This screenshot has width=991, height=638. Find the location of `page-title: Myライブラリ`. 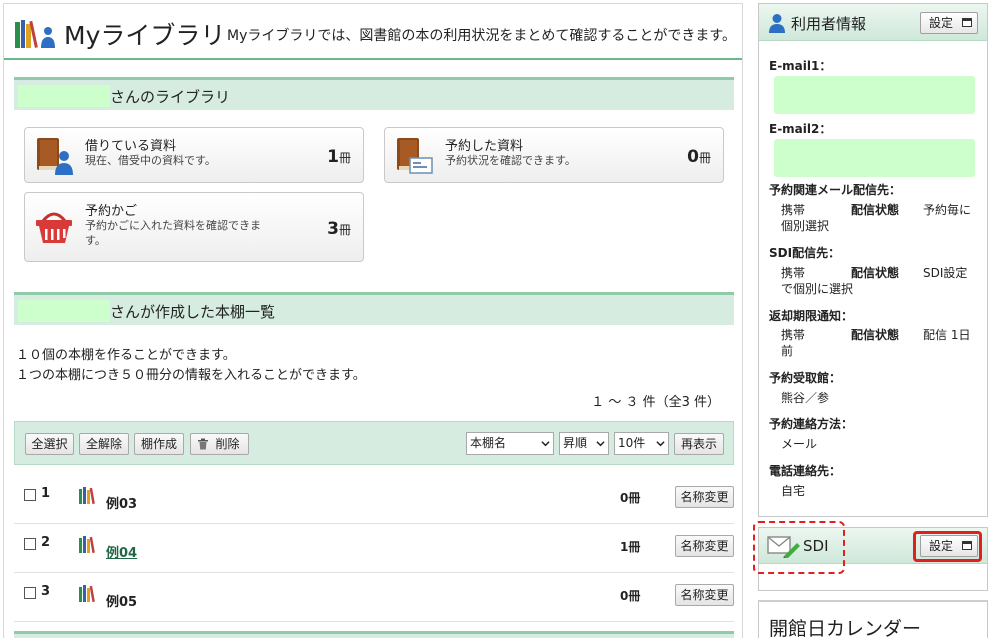

page-title: Myライブラリ is located at coordinates (145, 35).